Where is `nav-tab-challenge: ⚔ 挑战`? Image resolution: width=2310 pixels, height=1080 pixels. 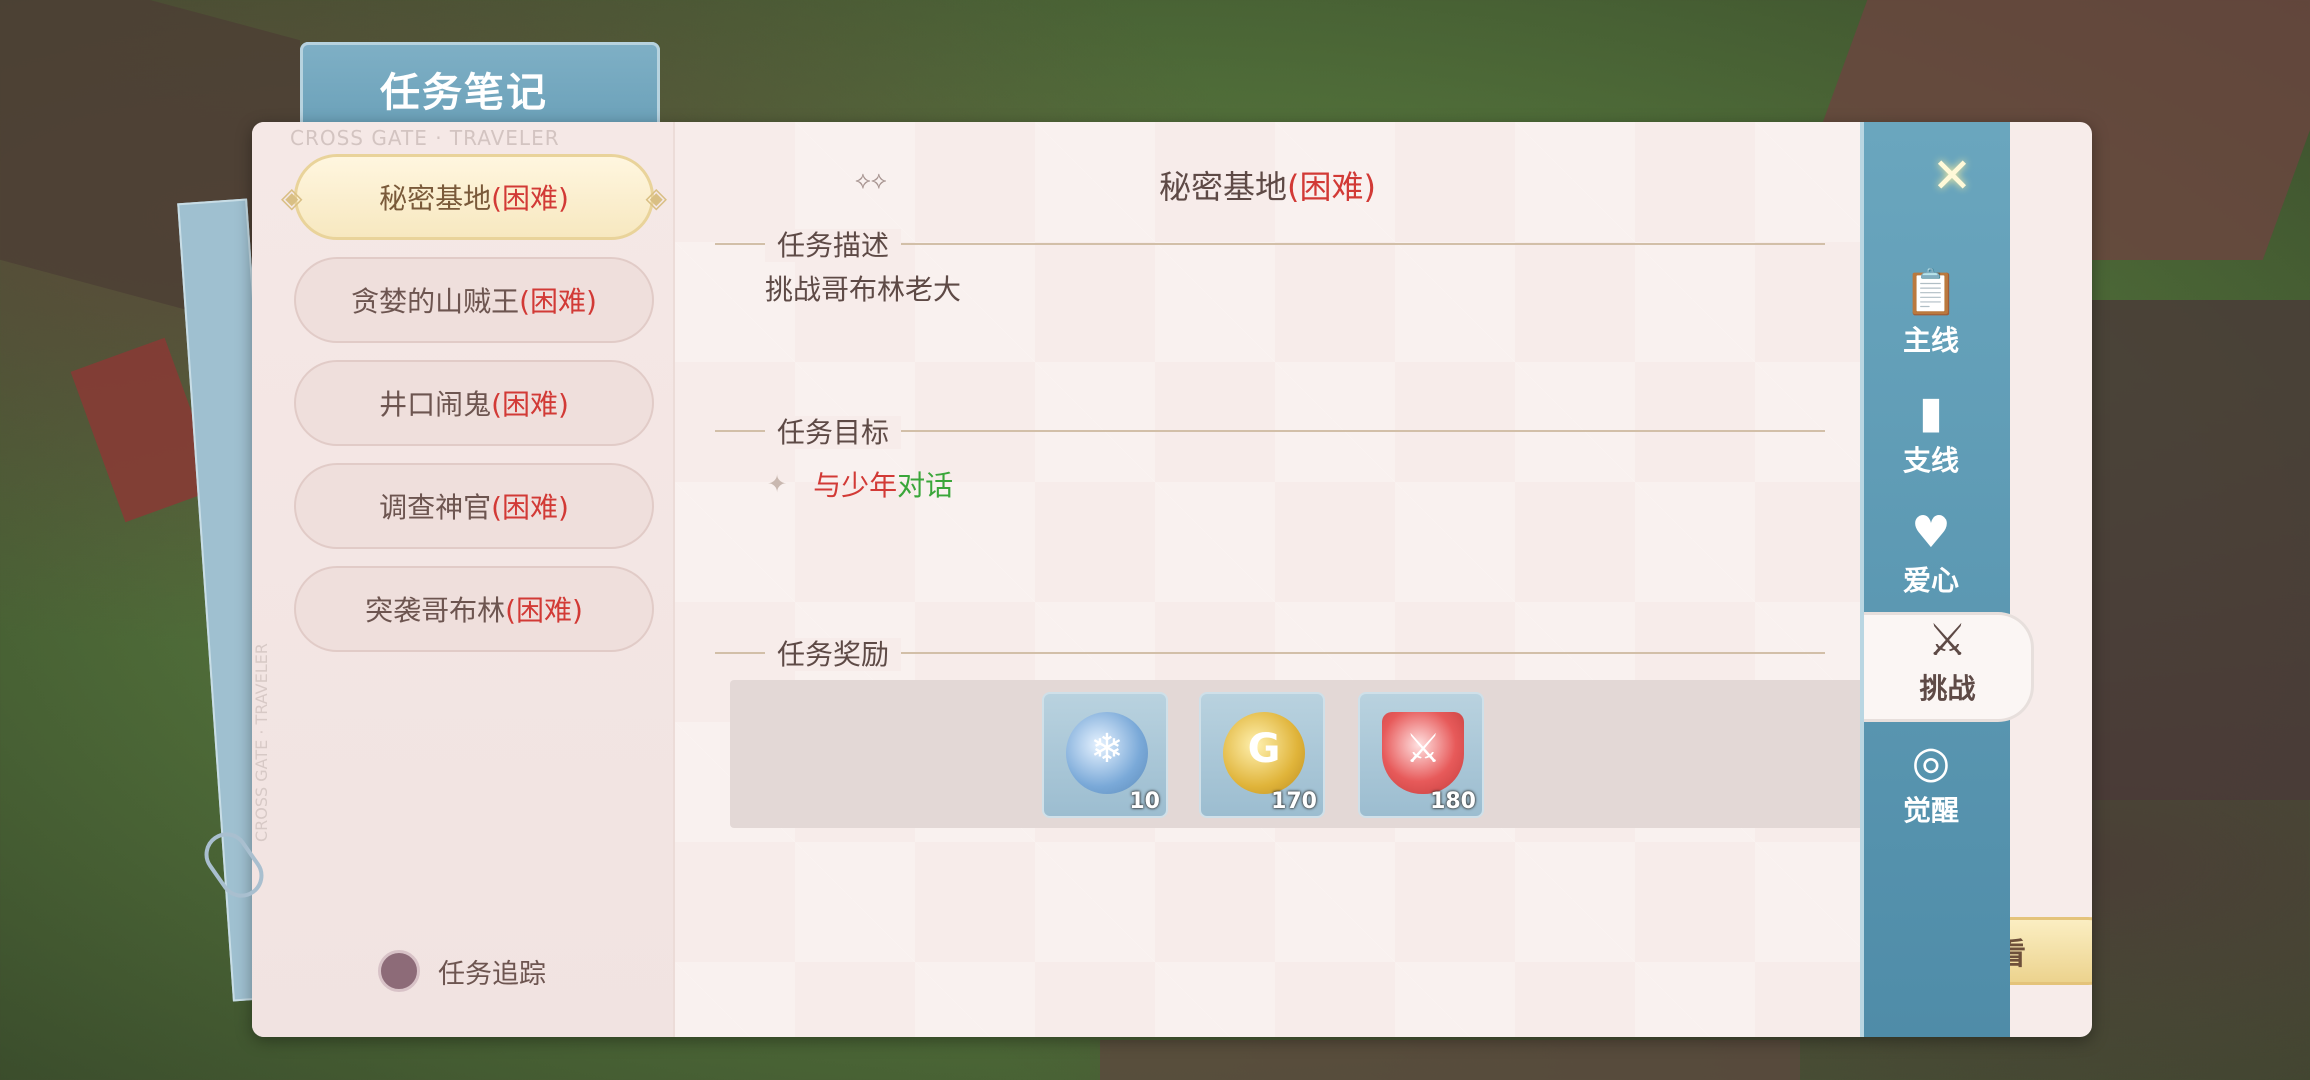
nav-tab-challenge: ⚔ 挑战 is located at coordinates (1949, 667).